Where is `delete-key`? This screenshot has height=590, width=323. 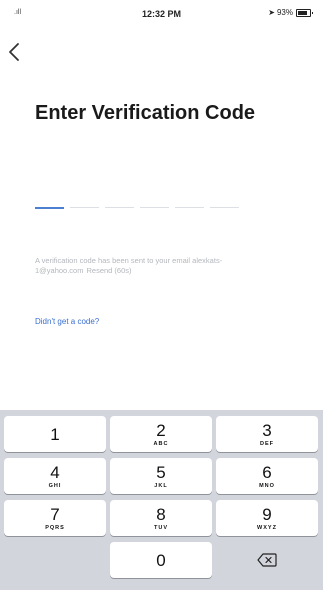
delete-key is located at coordinates (267, 560).